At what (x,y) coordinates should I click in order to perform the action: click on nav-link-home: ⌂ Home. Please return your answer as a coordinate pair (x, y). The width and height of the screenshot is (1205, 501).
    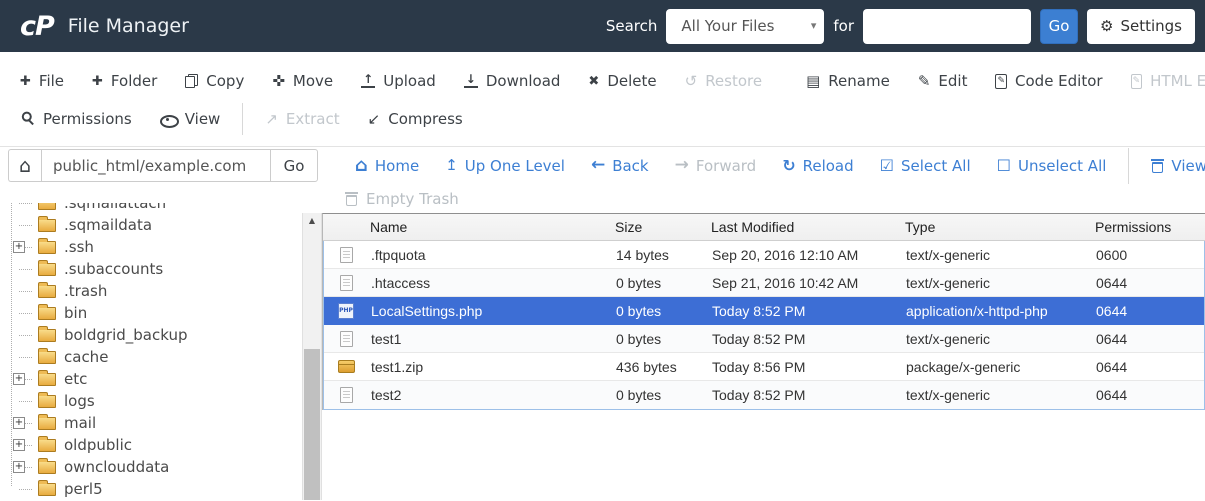
    Looking at the image, I should click on (387, 165).